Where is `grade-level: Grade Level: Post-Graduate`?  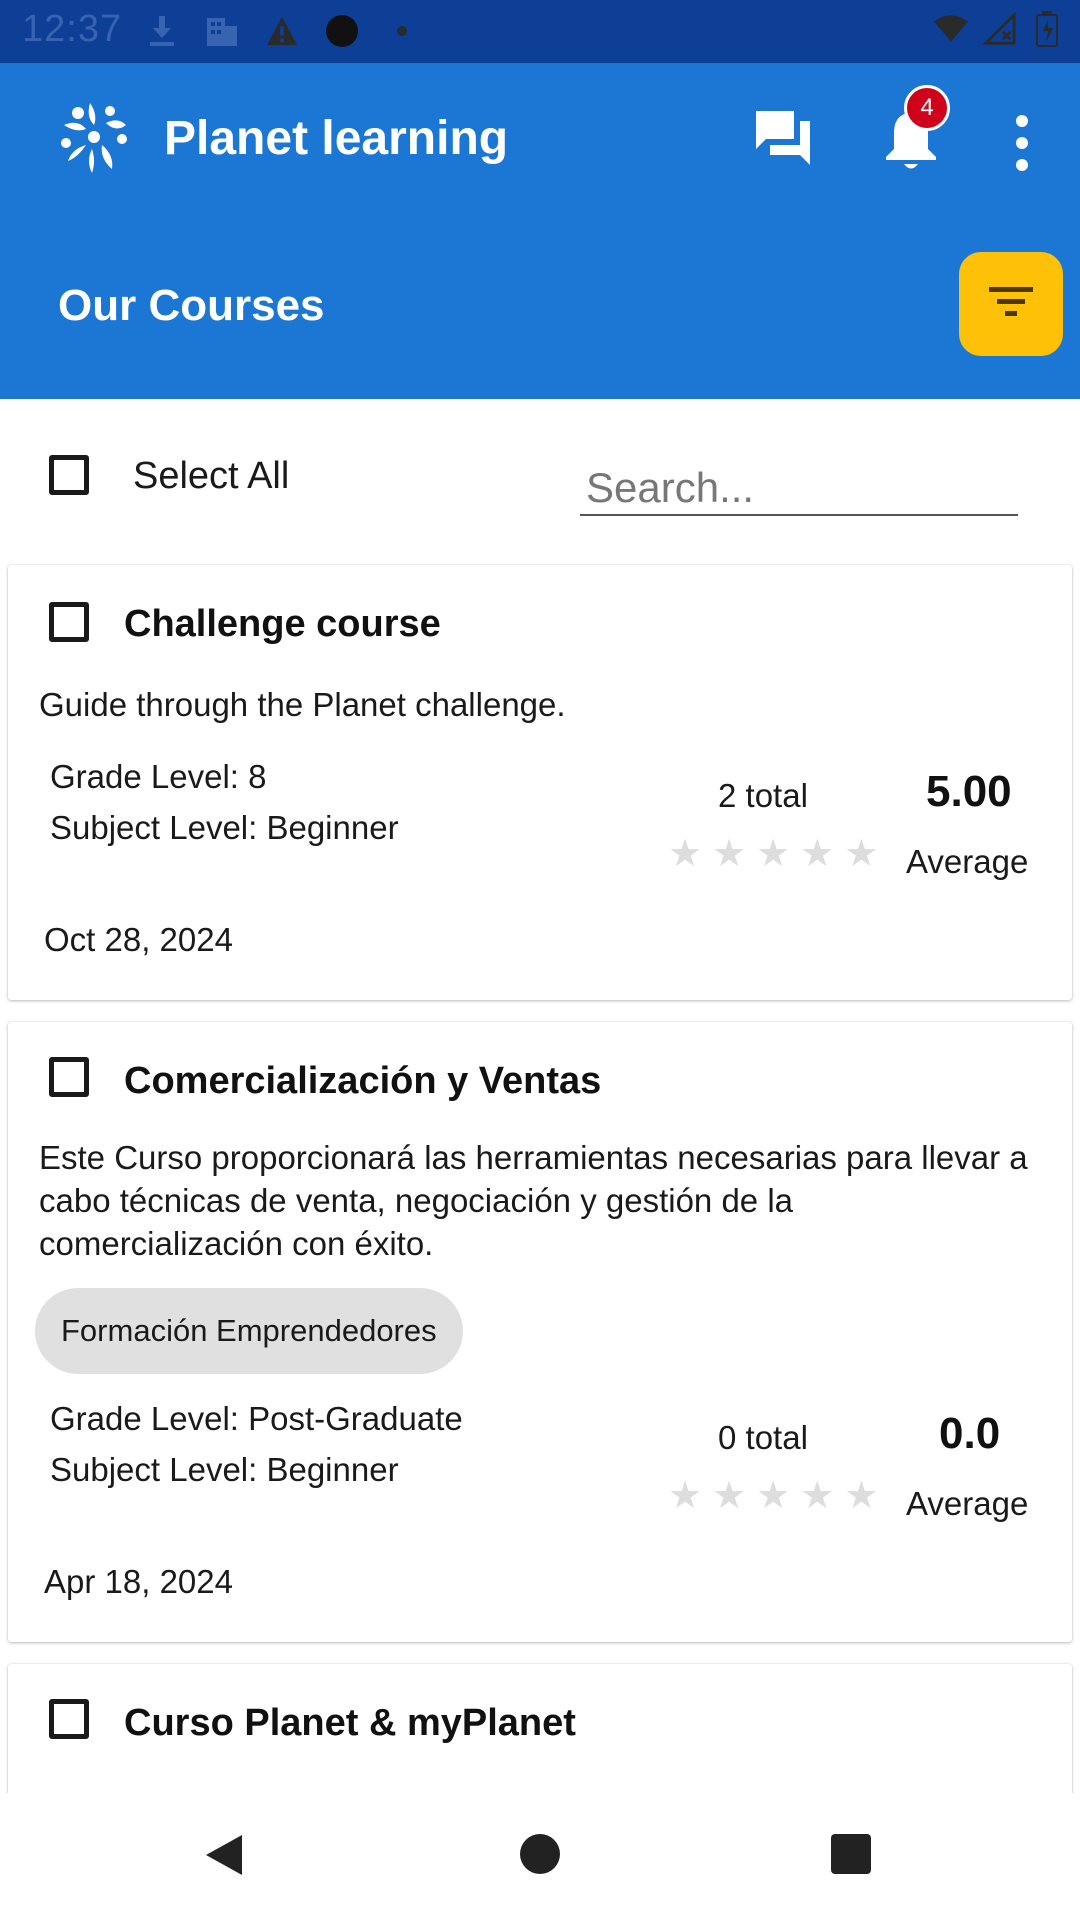
grade-level: Grade Level: Post-Graduate is located at coordinates (256, 1418).